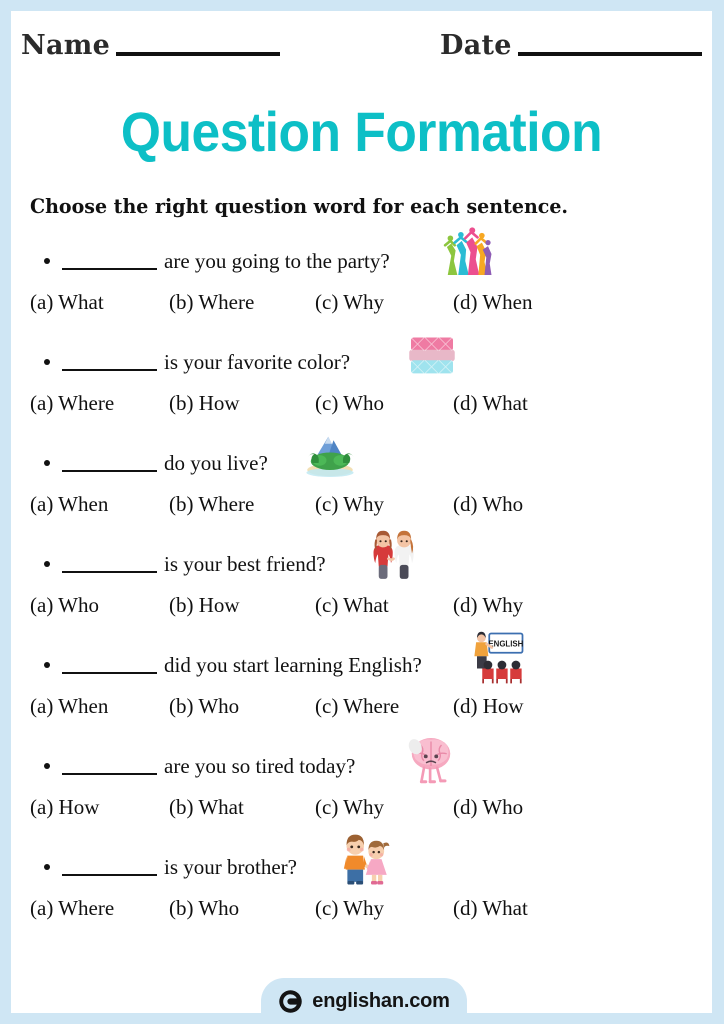  I want to click on island-icon, so click(330, 456).